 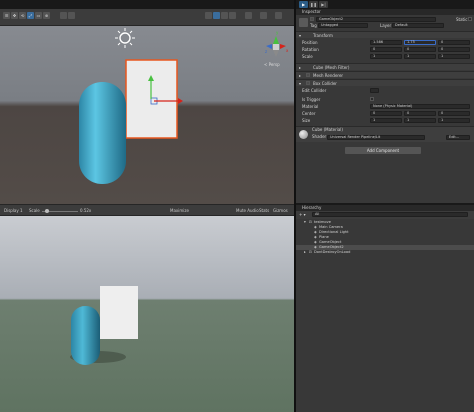 What do you see at coordinates (311, 11) in the screenshot?
I see `tab-inspector-label: Inspector` at bounding box center [311, 11].